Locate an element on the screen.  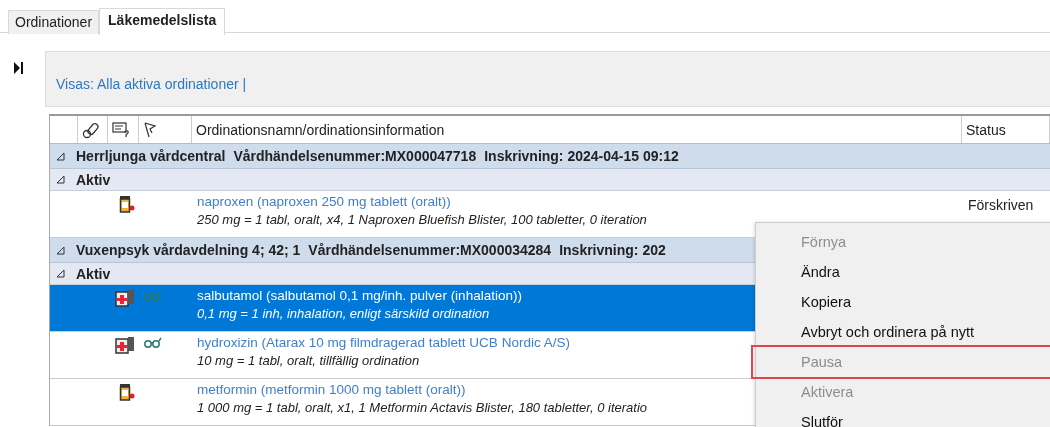
skip-to-end-icon is located at coordinates (18, 68).